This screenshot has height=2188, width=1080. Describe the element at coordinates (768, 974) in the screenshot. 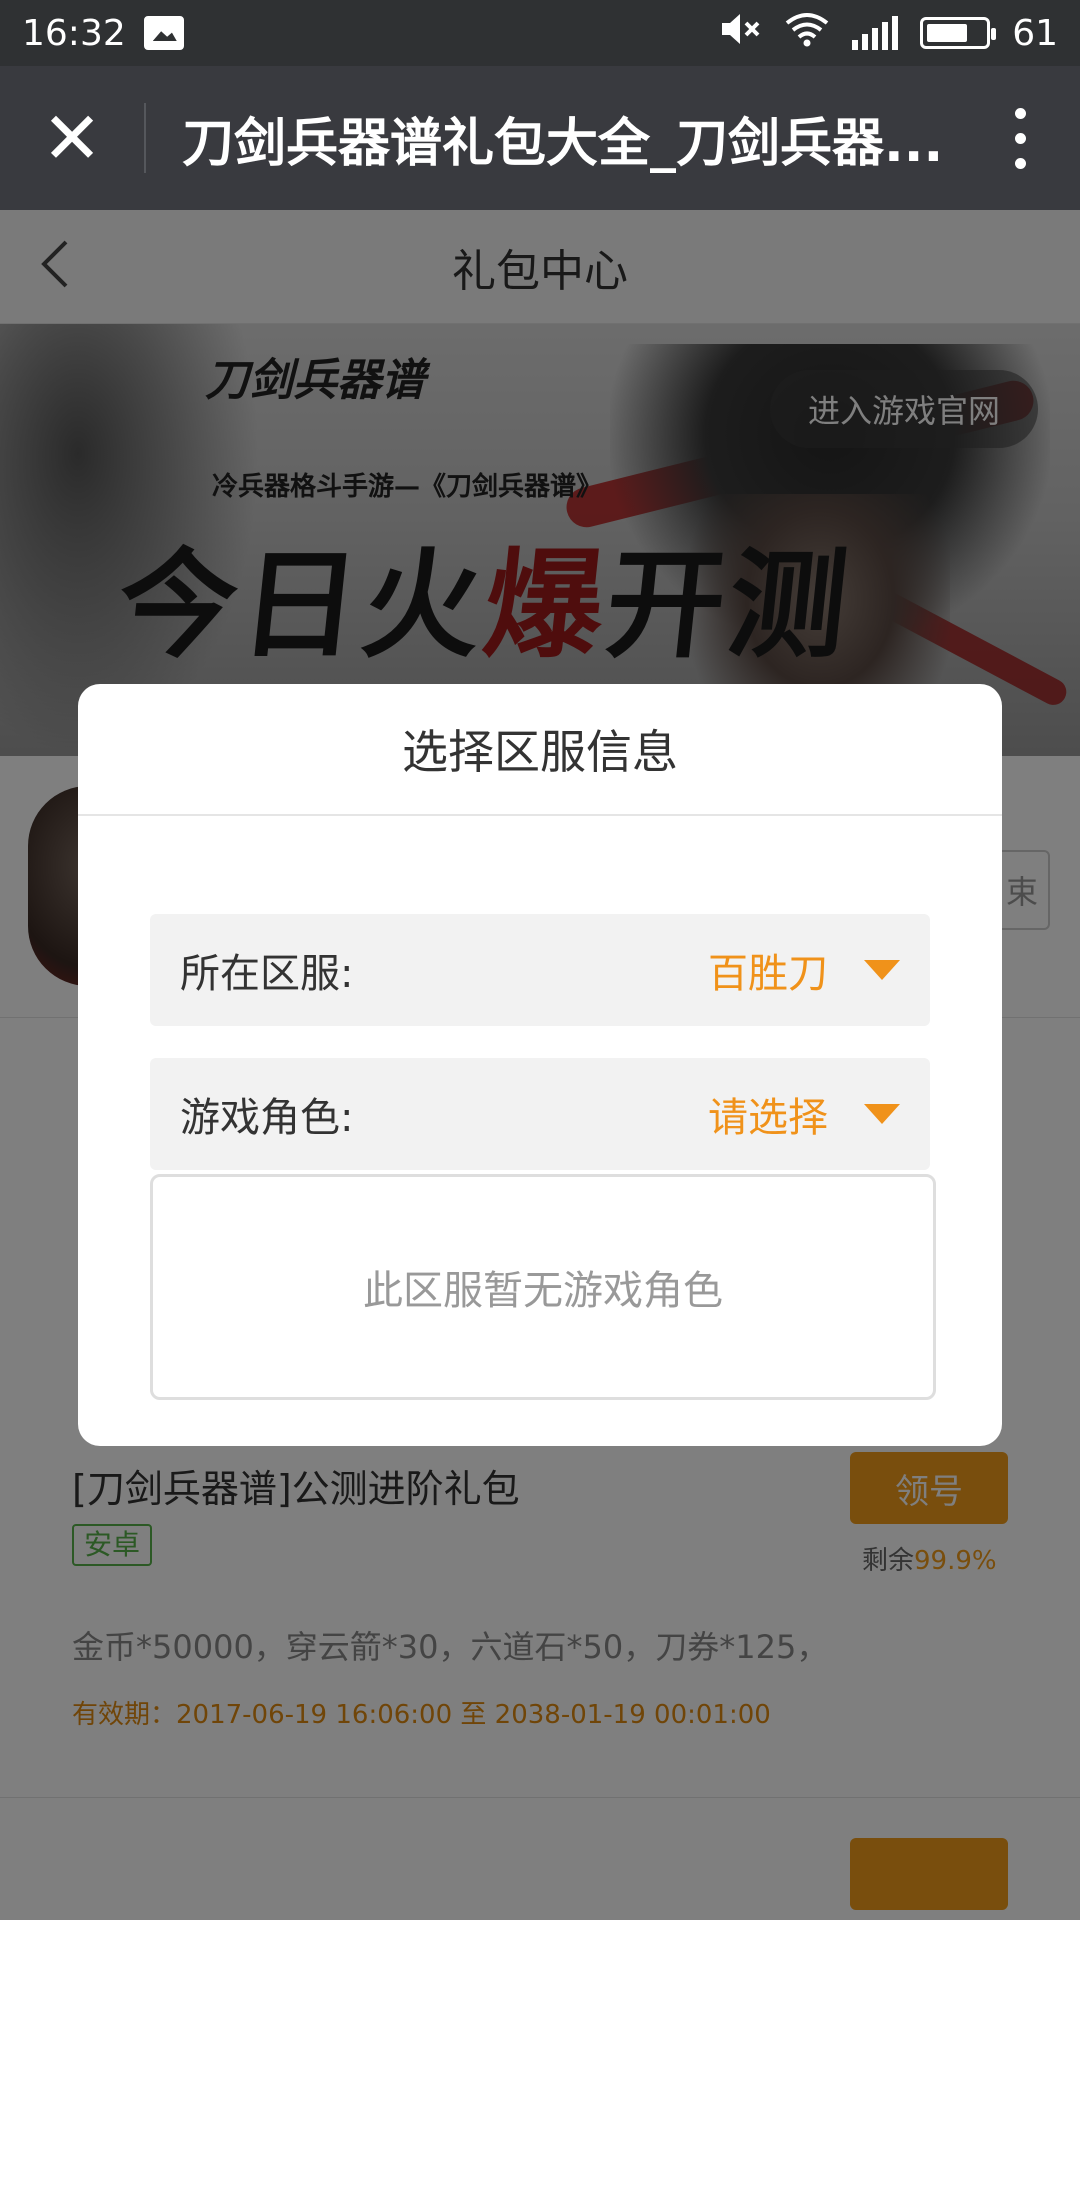

I see `server-value: 百胜刀` at that location.